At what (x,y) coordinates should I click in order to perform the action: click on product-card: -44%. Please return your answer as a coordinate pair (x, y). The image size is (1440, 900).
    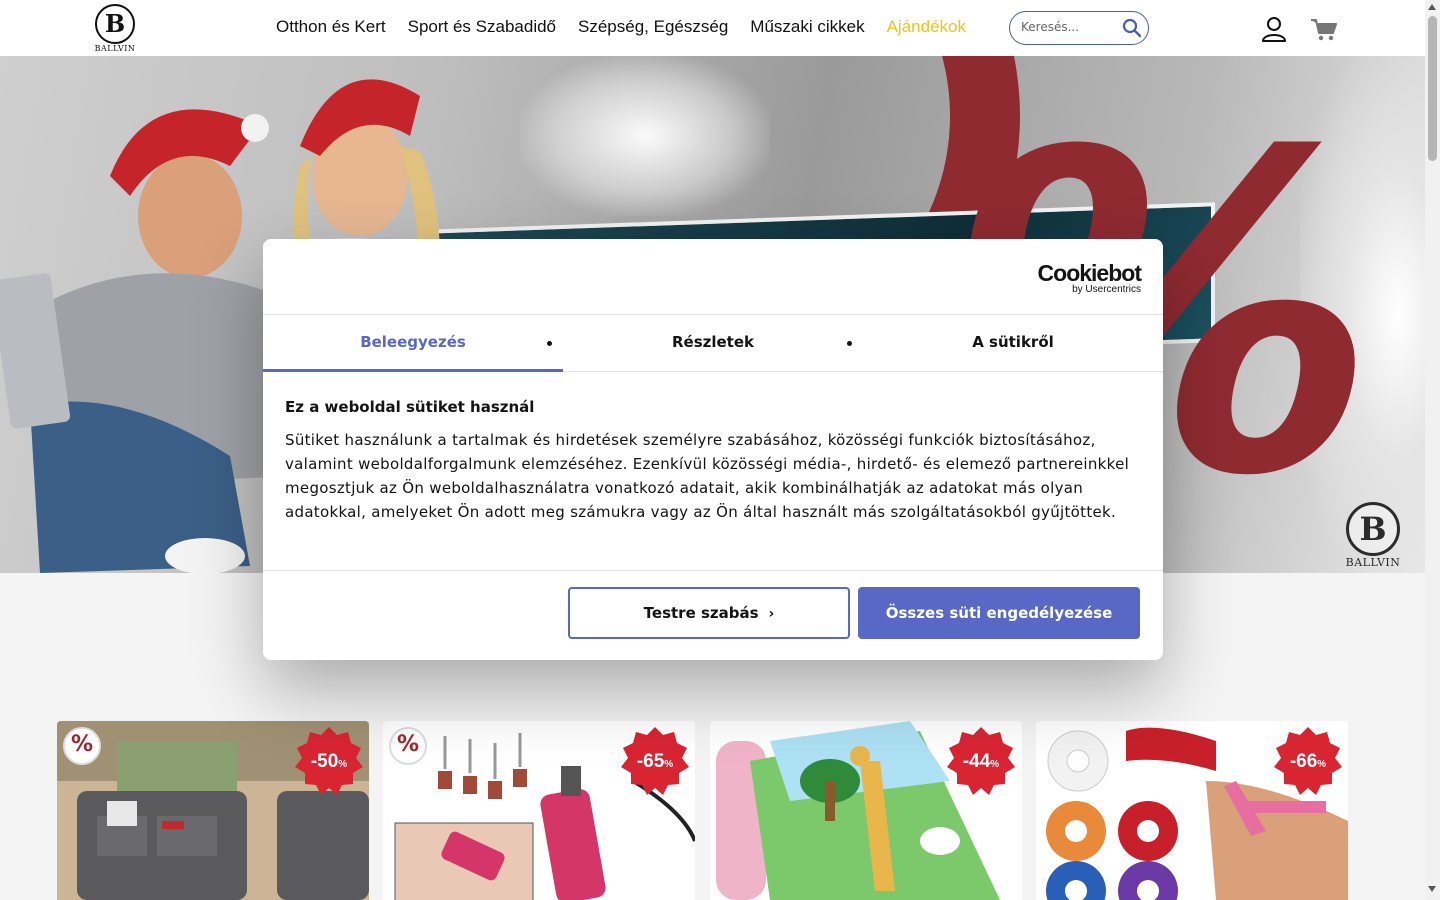
    Looking at the image, I should click on (866, 810).